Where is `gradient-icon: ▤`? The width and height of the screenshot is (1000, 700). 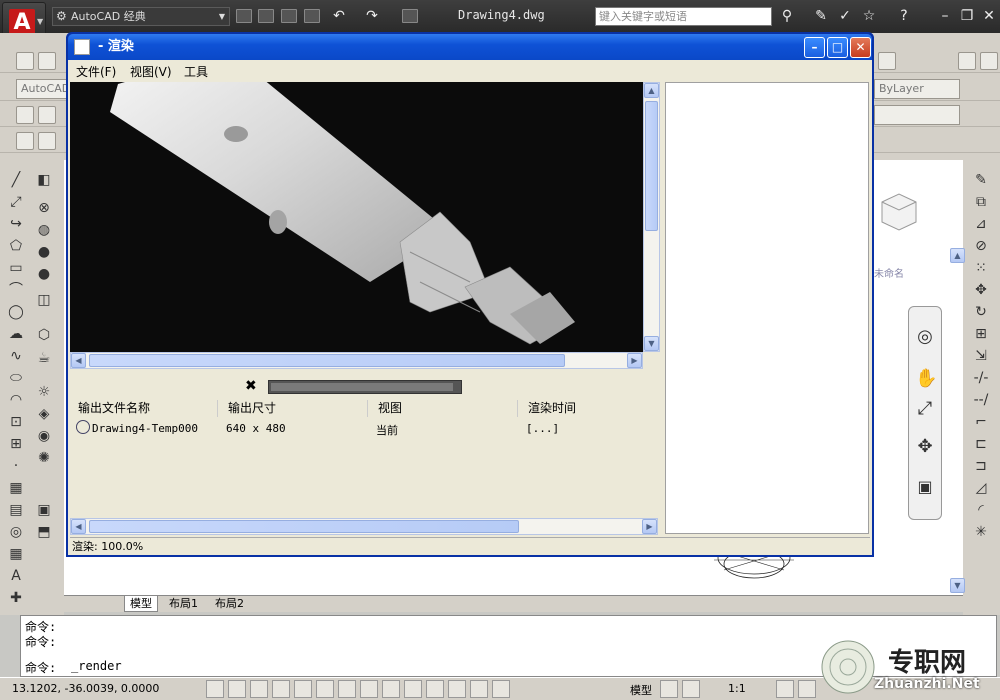
gradient-icon: ▤ is located at coordinates (16, 510).